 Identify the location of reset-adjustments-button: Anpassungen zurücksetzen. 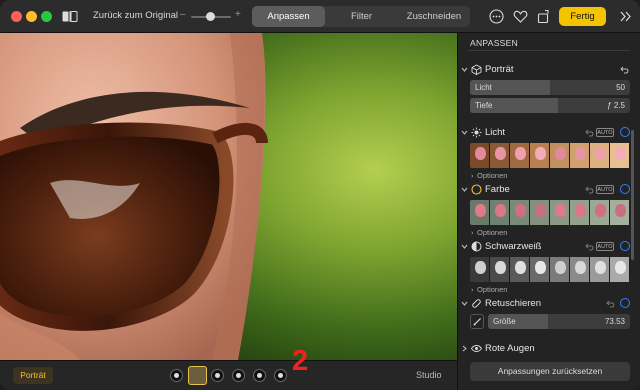
(550, 371).